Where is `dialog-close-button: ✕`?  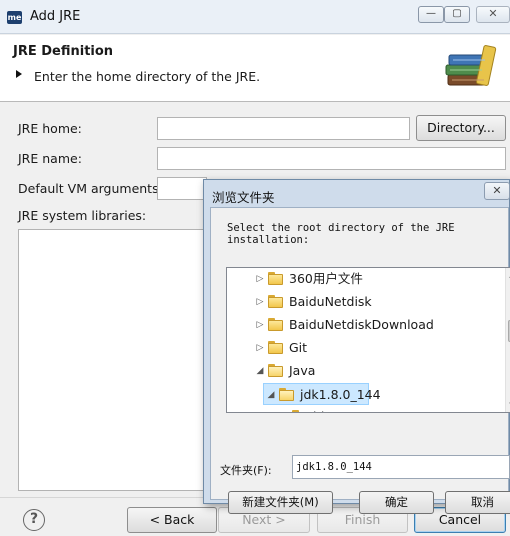
dialog-close-button: ✕ is located at coordinates (497, 191).